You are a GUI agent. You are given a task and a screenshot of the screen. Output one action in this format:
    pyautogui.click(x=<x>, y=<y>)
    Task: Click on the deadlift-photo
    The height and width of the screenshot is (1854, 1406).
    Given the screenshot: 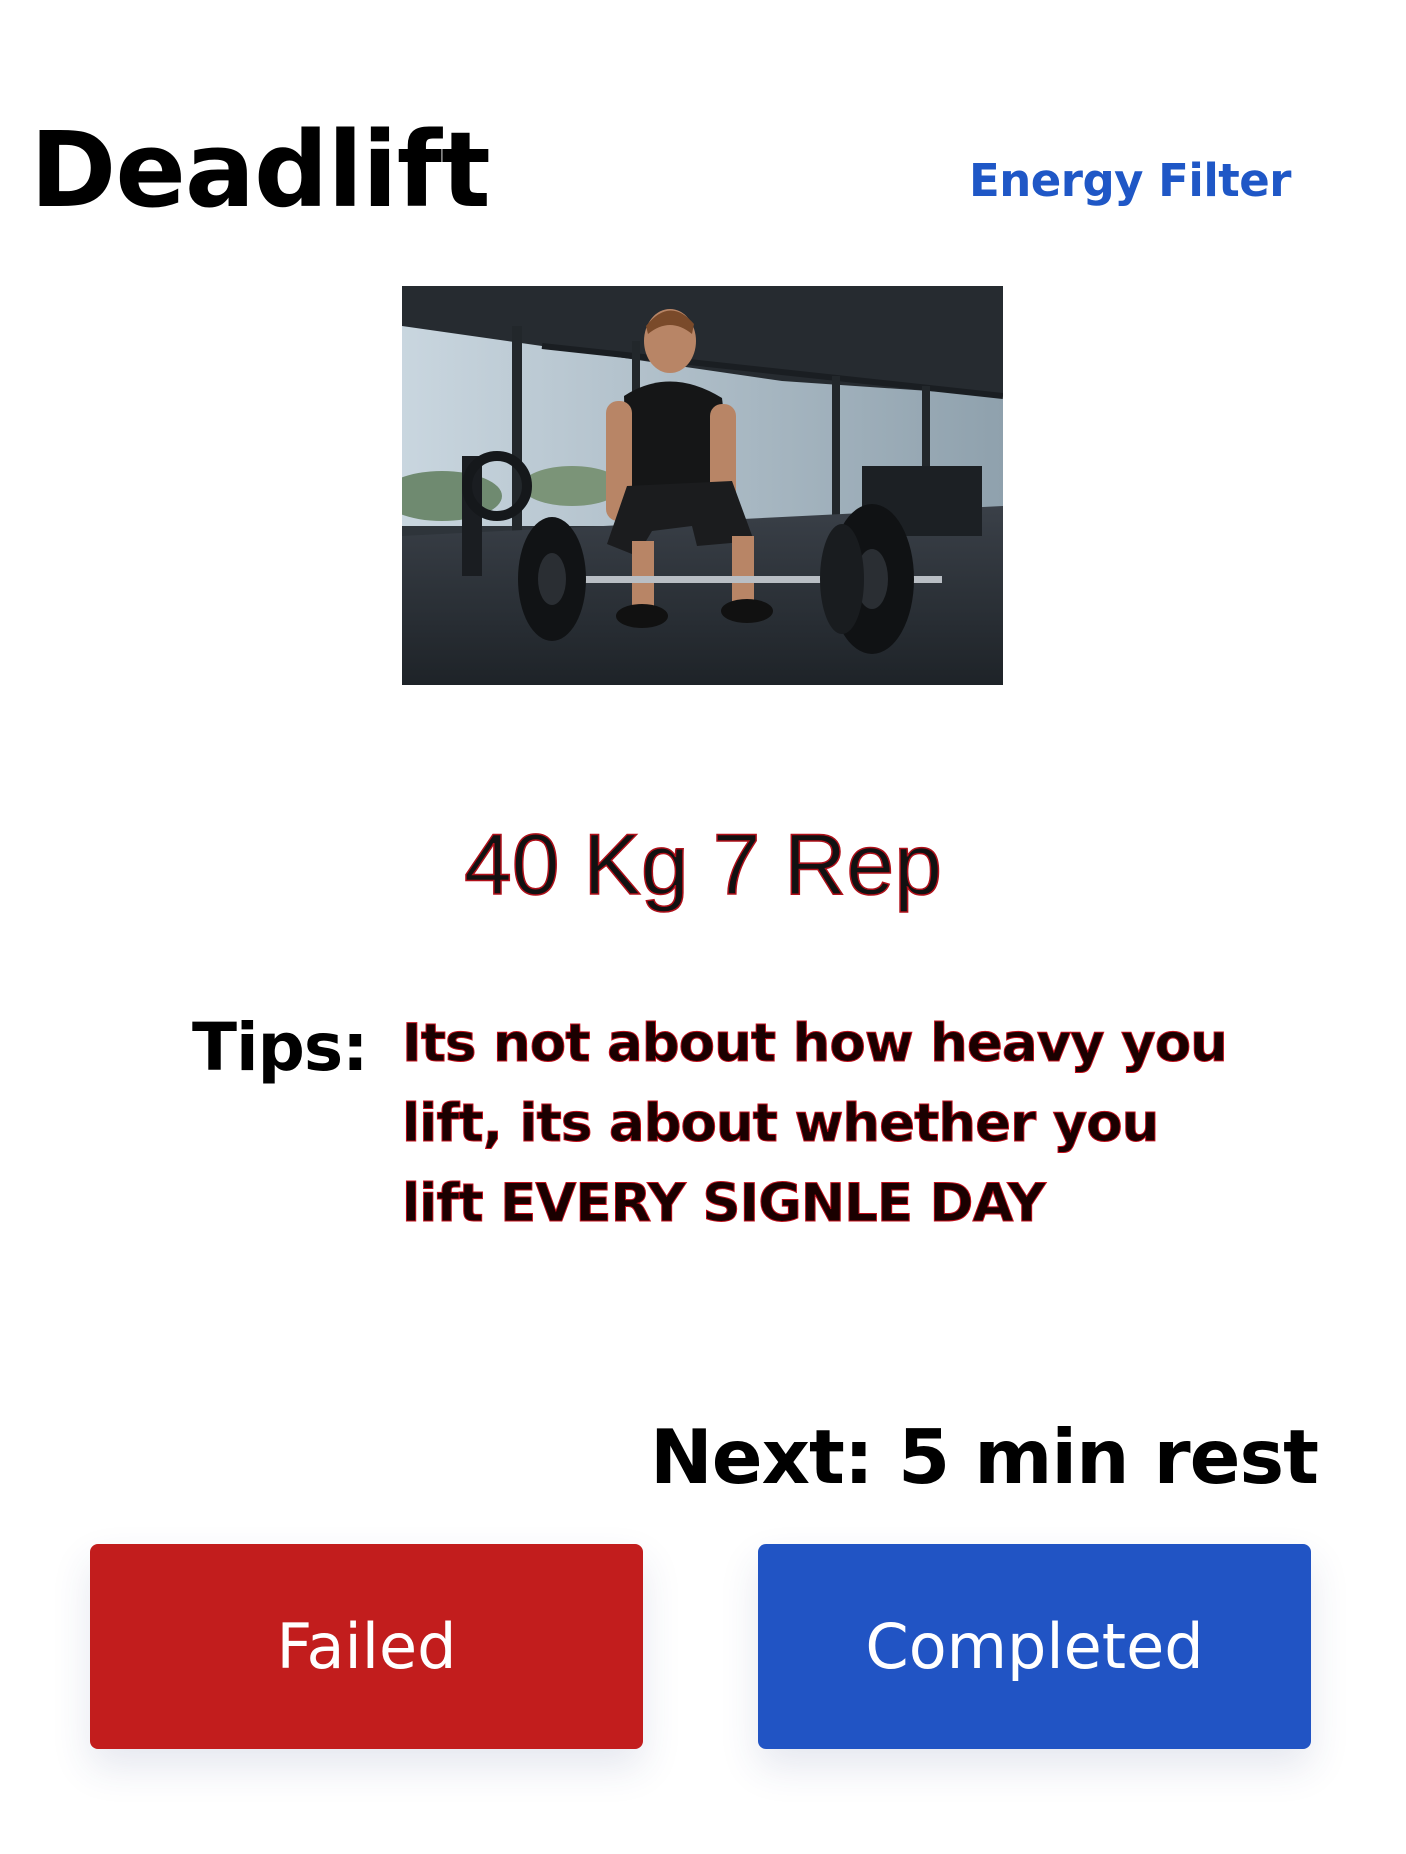 What is the action you would take?
    pyautogui.click(x=702, y=485)
    